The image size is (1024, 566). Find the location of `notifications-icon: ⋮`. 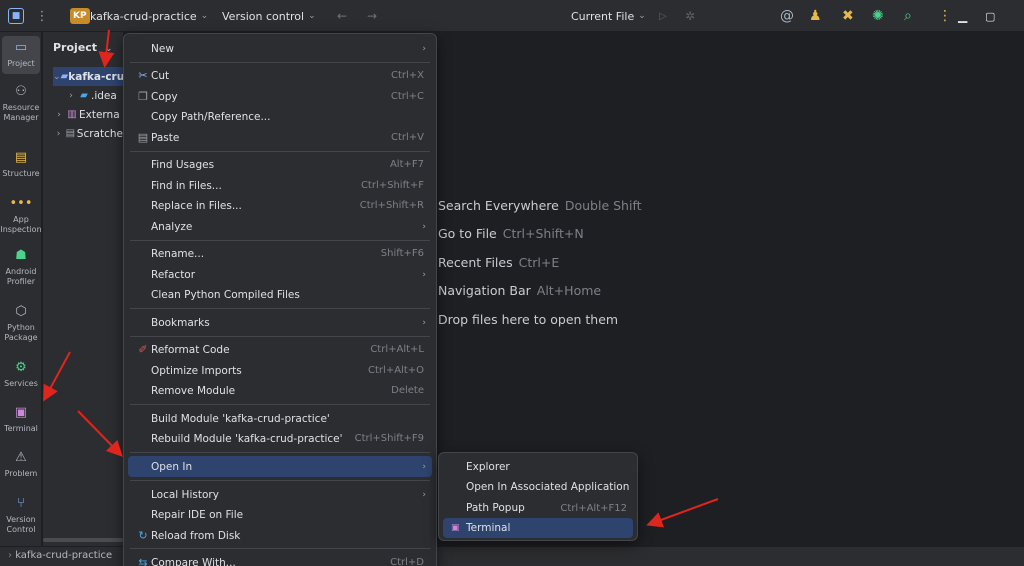

notifications-icon: ⋮ is located at coordinates (945, 16).